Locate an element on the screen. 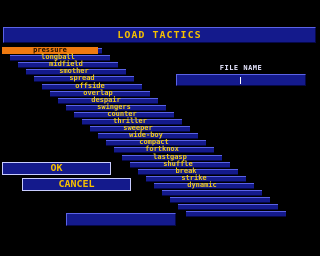 The height and width of the screenshot is (256, 320). ok-button: OK is located at coordinates (56, 168).